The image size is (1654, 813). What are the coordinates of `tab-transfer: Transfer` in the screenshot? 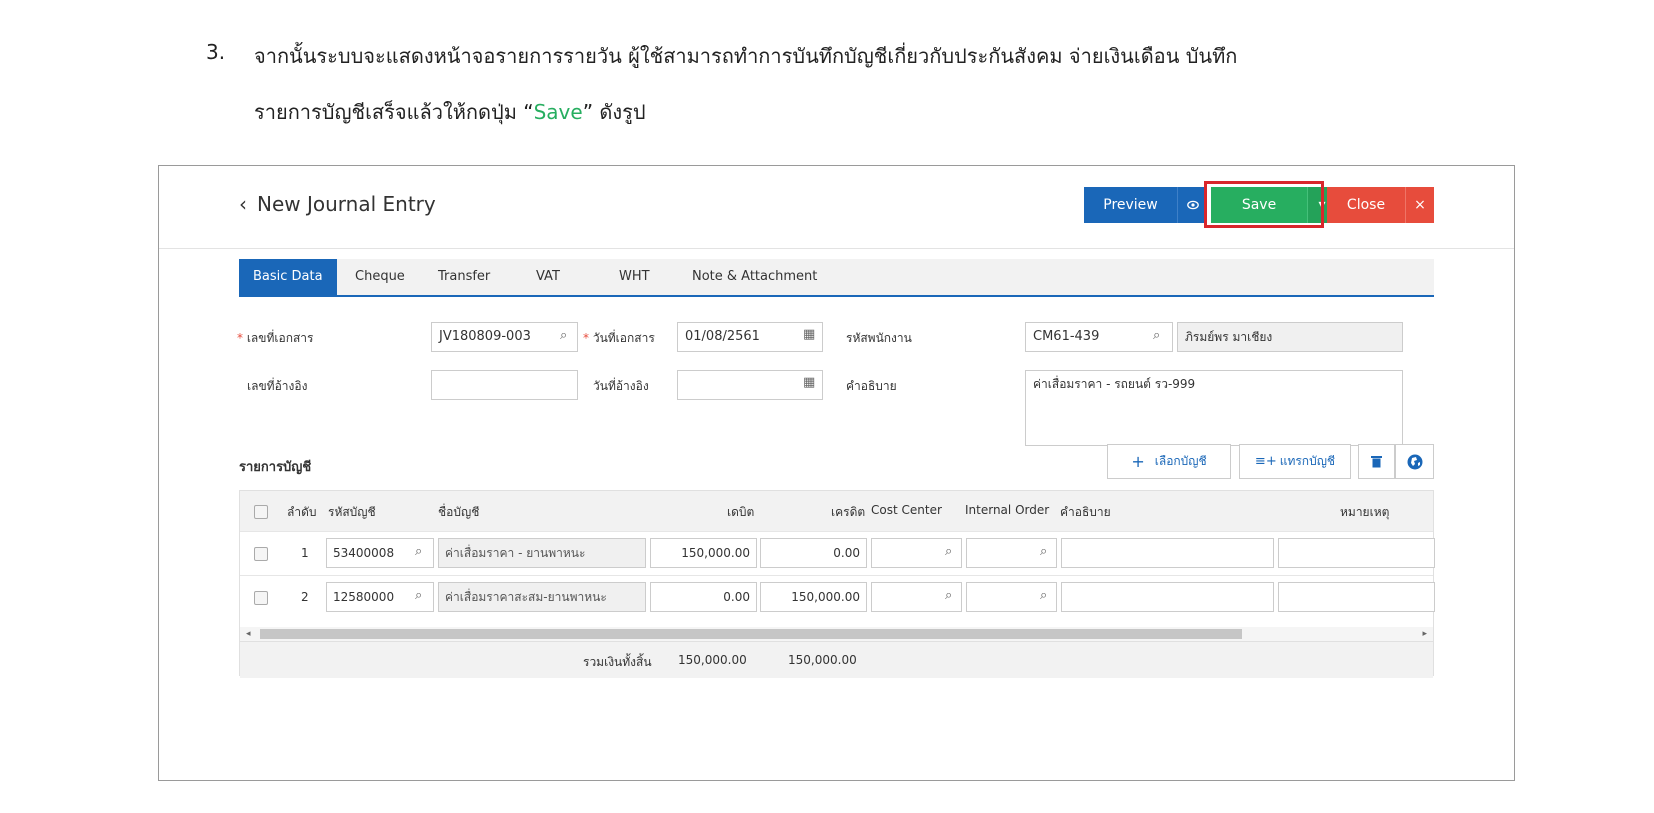 It's located at (464, 277).